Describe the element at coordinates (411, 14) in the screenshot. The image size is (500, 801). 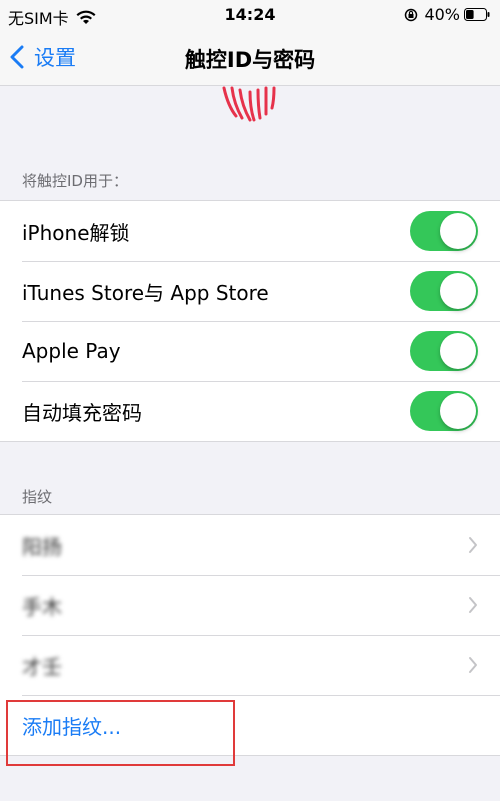
I see `rotation-lock-icon` at that location.